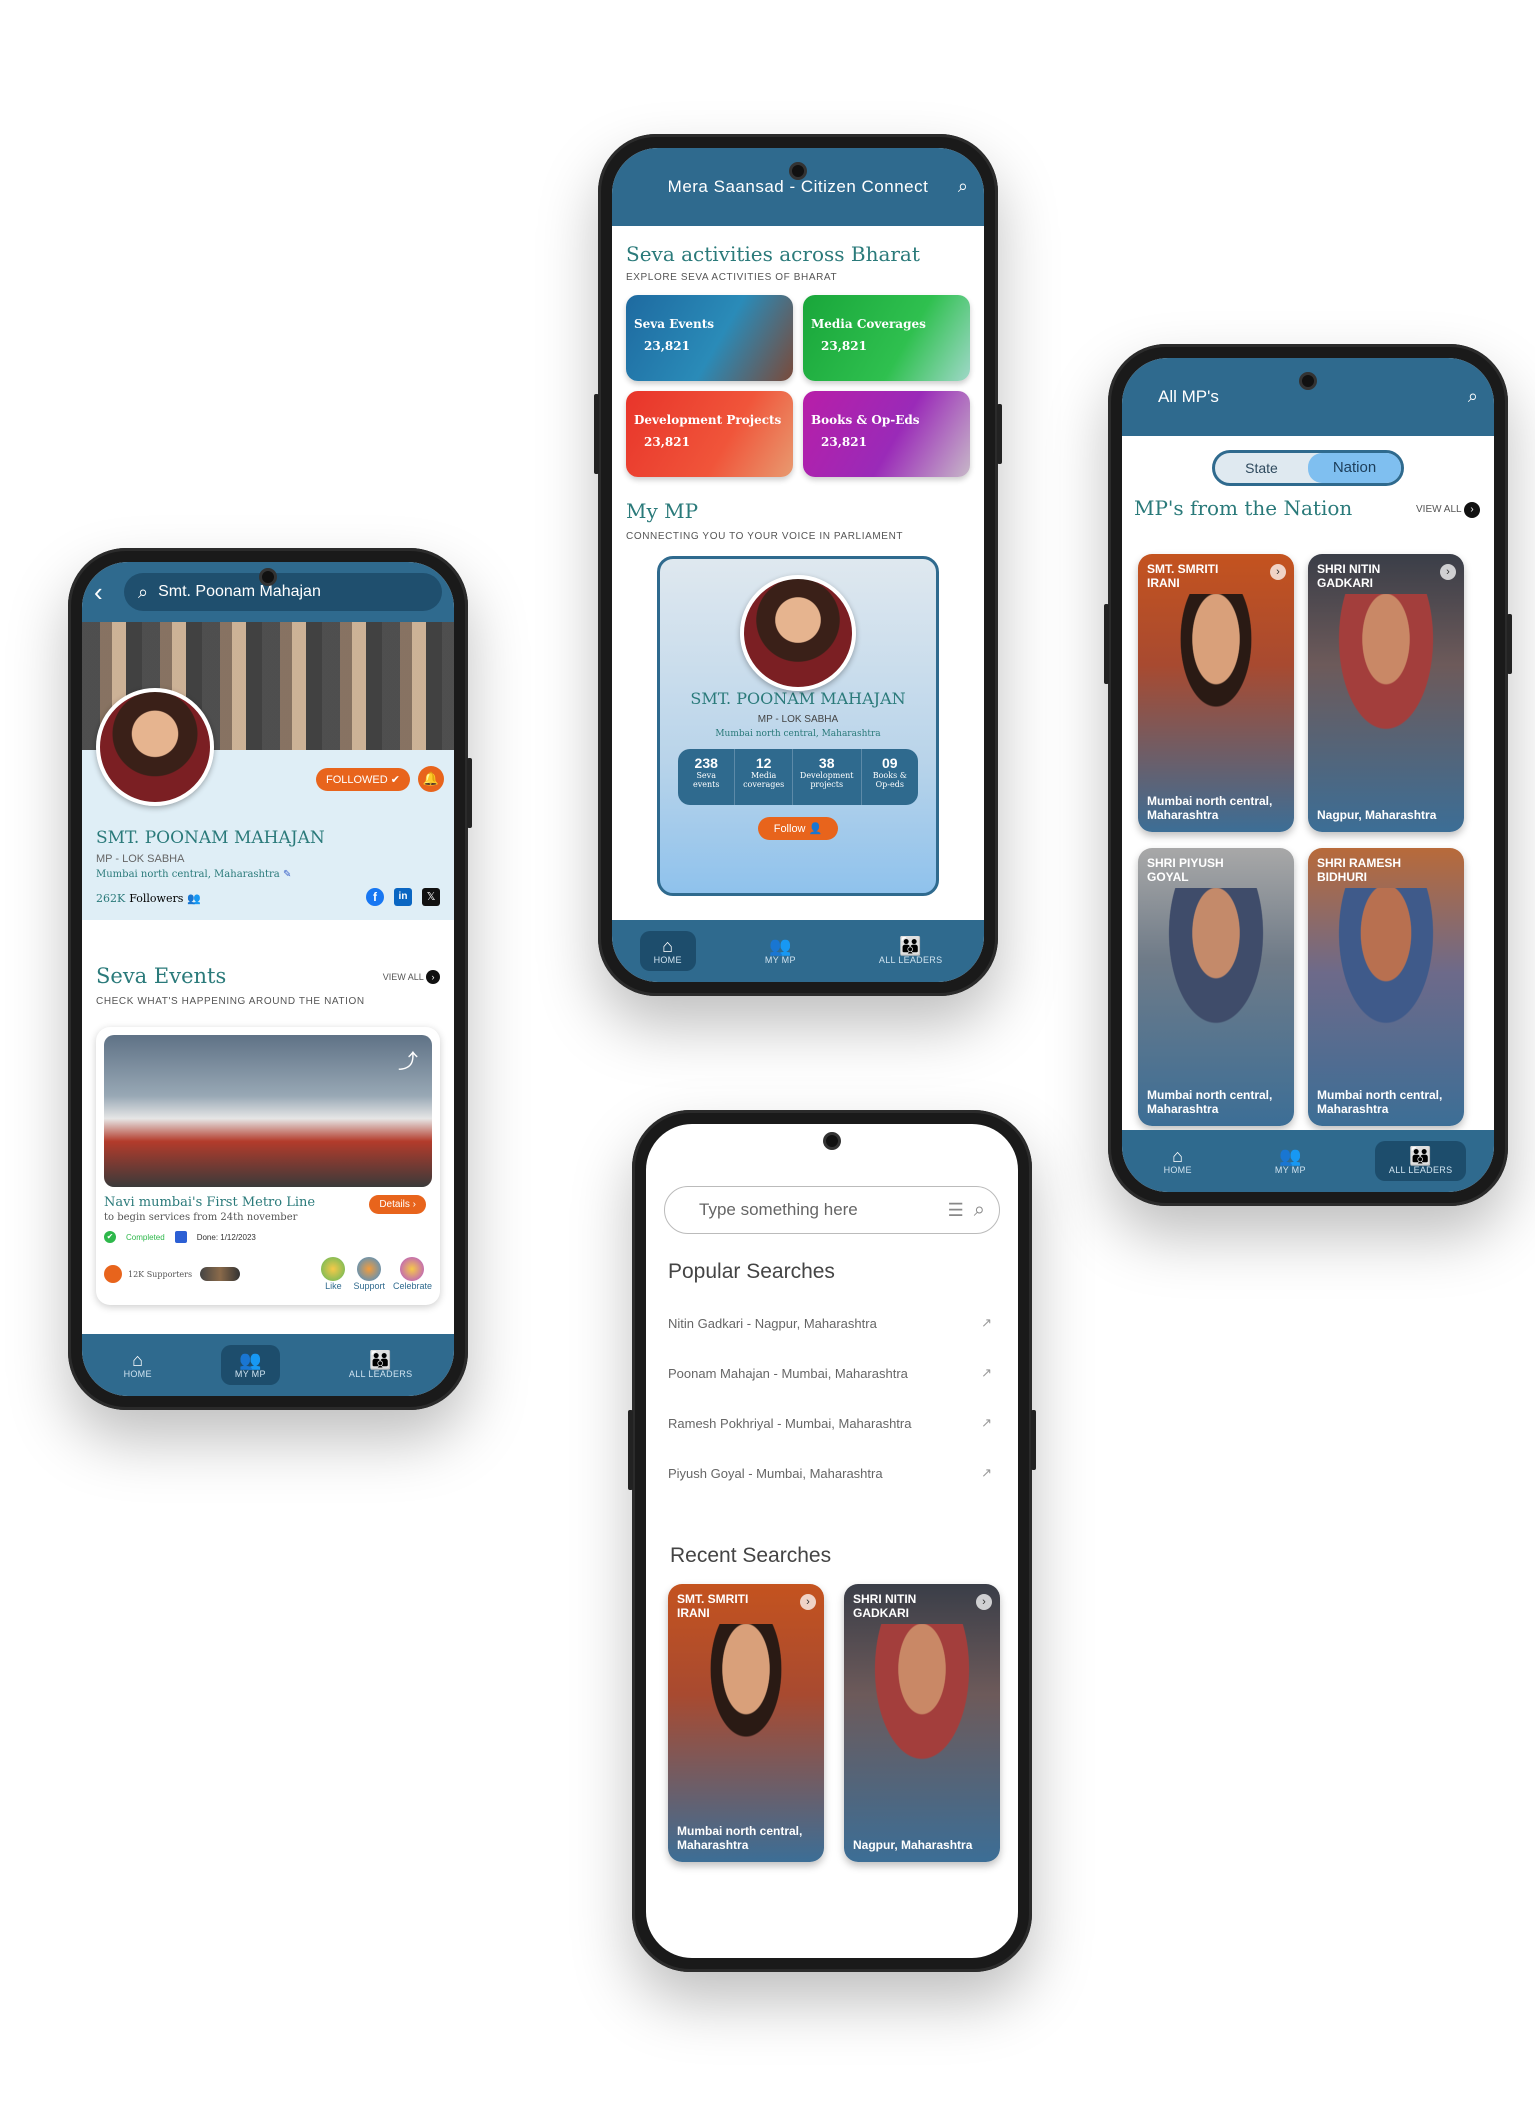  Describe the element at coordinates (830, 1323) in the screenshot. I see `popular-item: Nitin Gadkari - Nagpur, Maharashtra ↗` at that location.